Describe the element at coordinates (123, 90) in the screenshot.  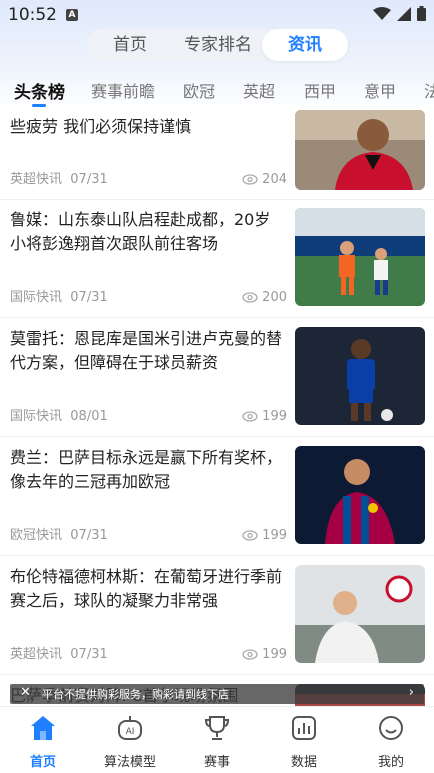
I see `tab-preview: 赛事前瞻` at that location.